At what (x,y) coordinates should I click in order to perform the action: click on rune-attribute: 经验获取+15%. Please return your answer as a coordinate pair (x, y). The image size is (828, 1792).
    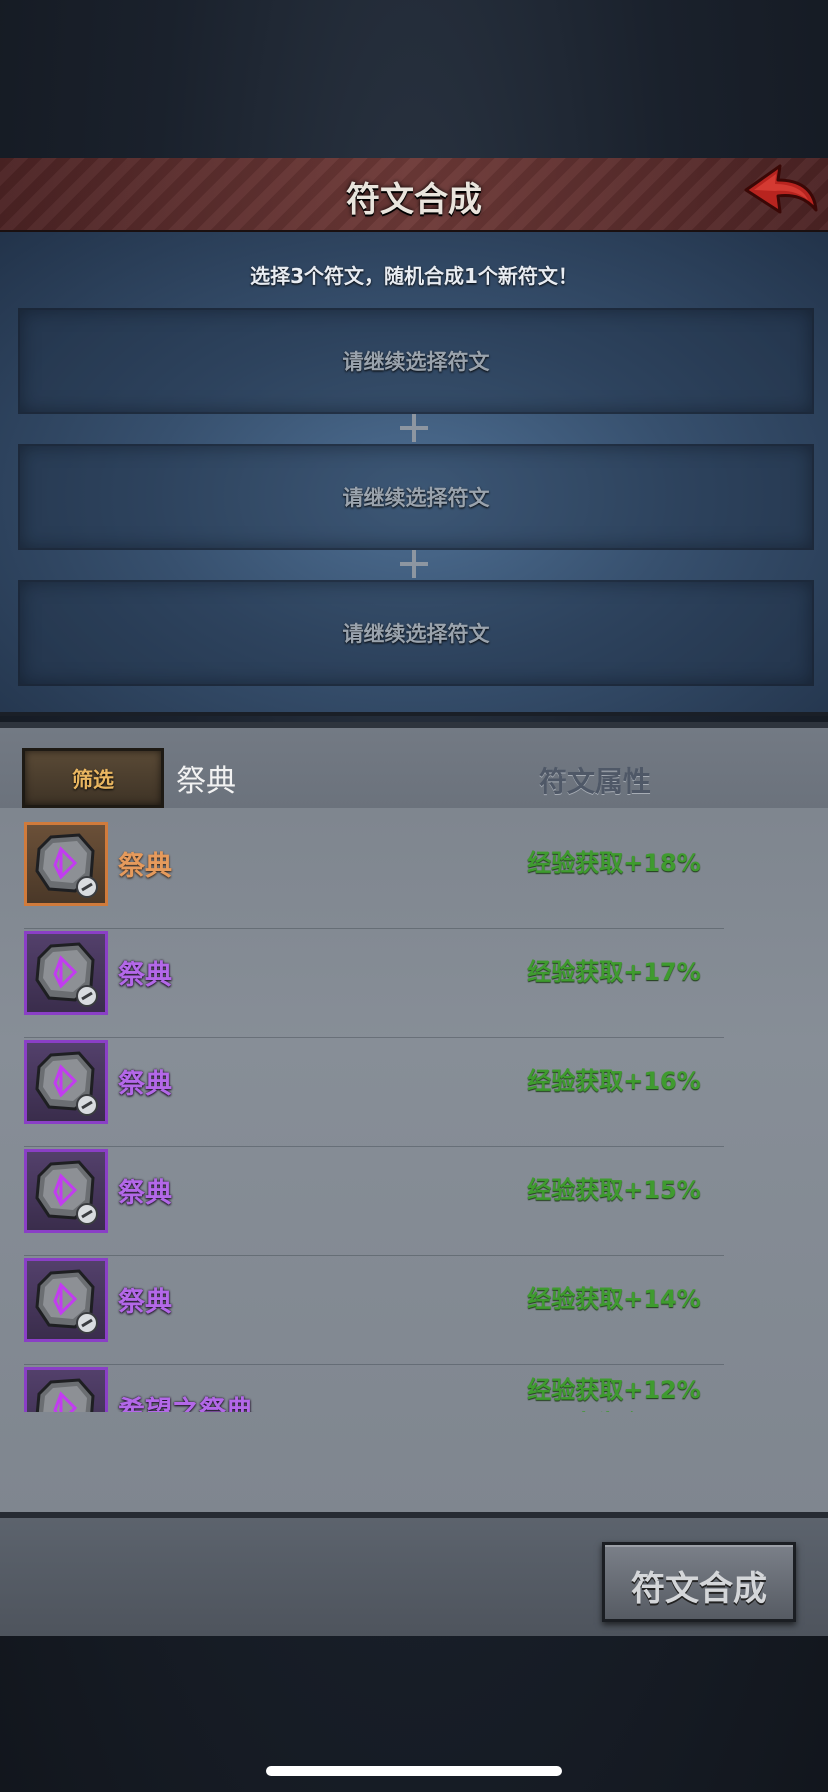
    Looking at the image, I should click on (614, 1190).